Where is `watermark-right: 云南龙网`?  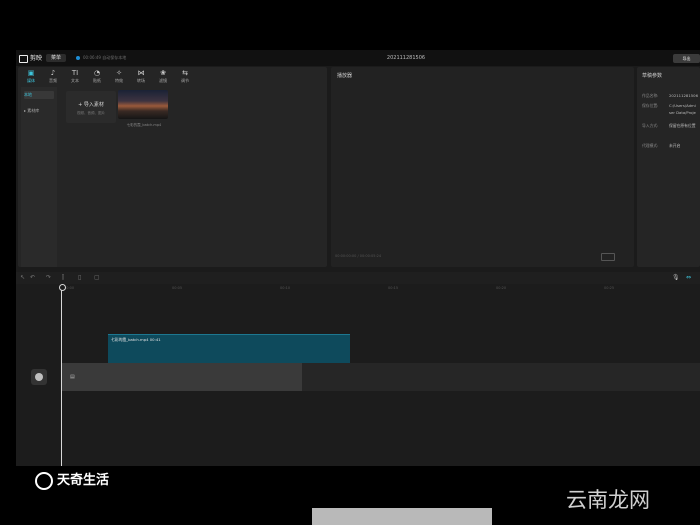 watermark-right: 云南龙网 is located at coordinates (608, 500).